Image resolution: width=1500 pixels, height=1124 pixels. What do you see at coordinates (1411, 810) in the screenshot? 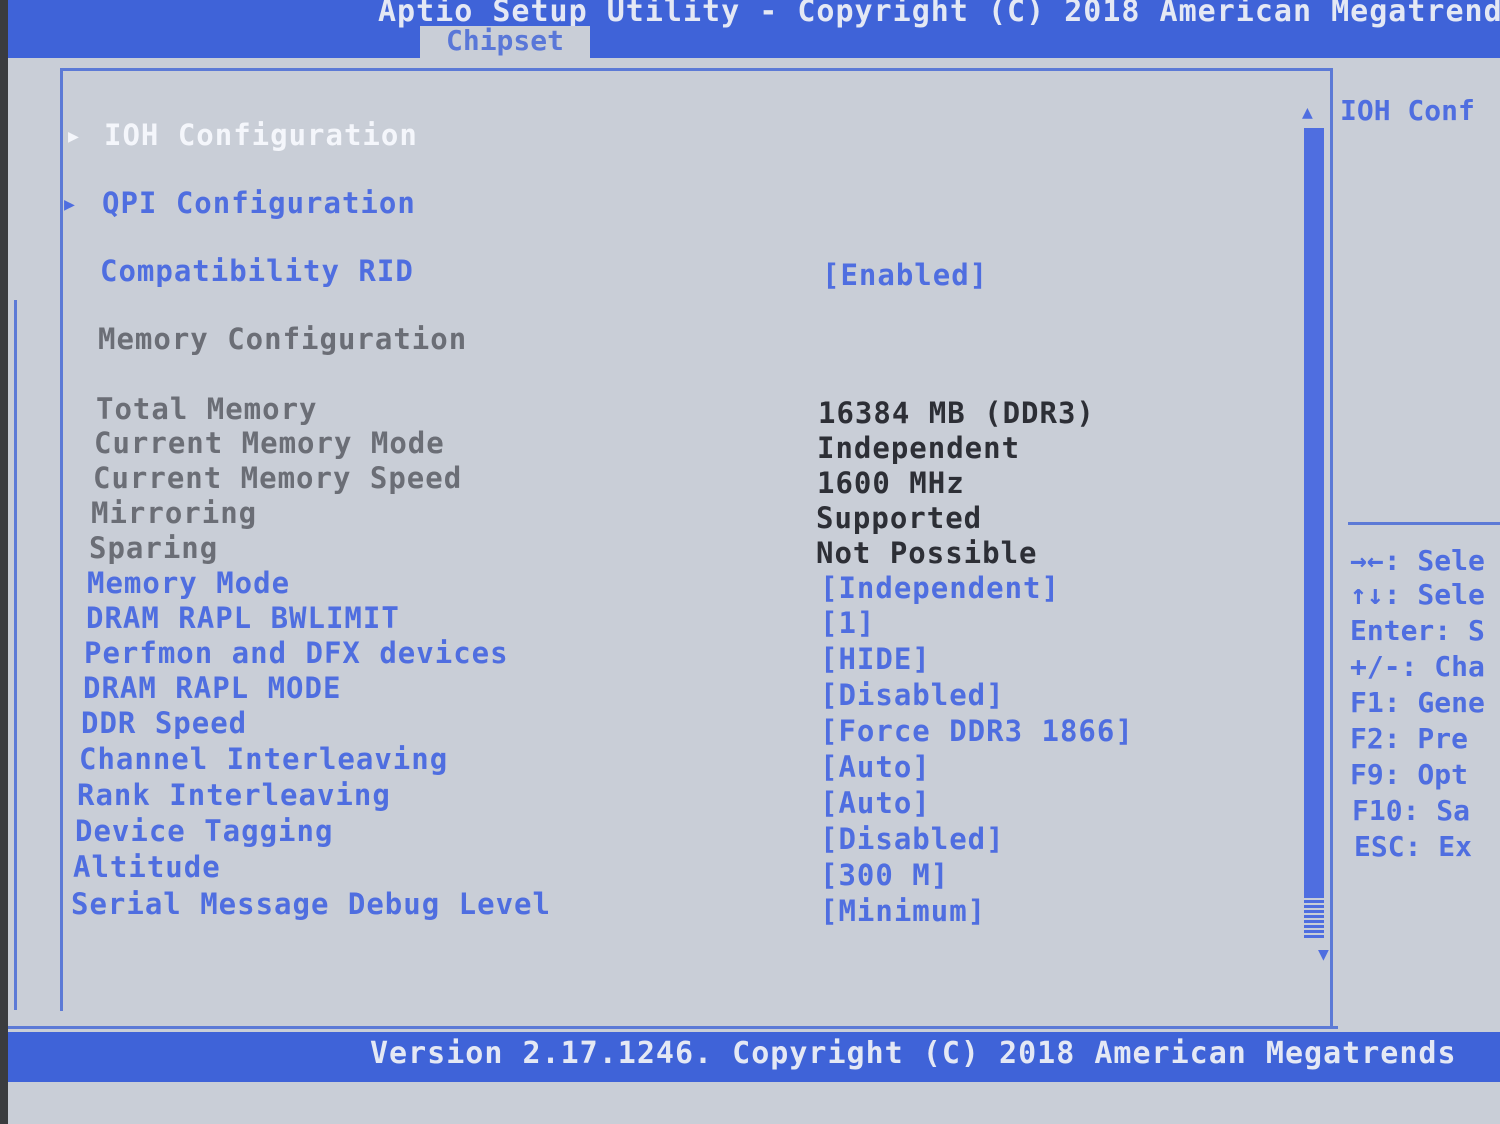
I see `help-key-f10: F10: Sa` at bounding box center [1411, 810].